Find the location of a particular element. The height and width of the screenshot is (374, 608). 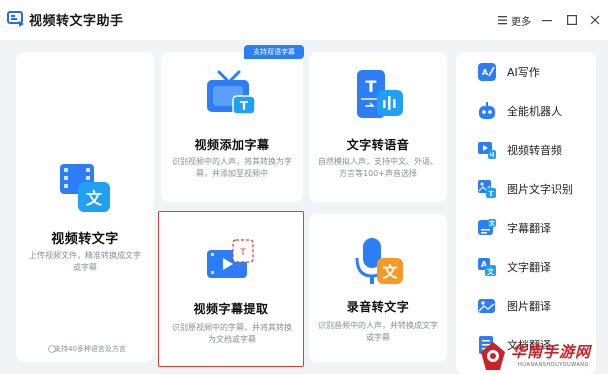

card-text-to-speech: T 文字转语音 自然模拟人声，支持中文、外语、方言等100+声音选择 is located at coordinates (378, 127).